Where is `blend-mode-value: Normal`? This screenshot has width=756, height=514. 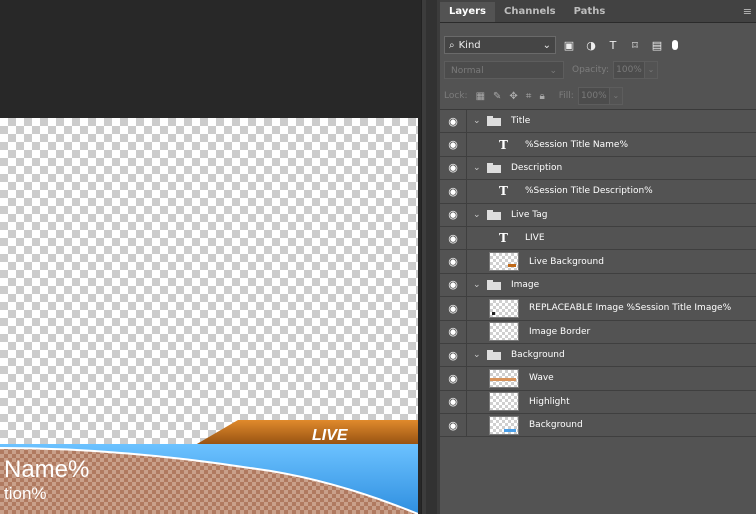
blend-mode-value: Normal is located at coordinates (467, 71).